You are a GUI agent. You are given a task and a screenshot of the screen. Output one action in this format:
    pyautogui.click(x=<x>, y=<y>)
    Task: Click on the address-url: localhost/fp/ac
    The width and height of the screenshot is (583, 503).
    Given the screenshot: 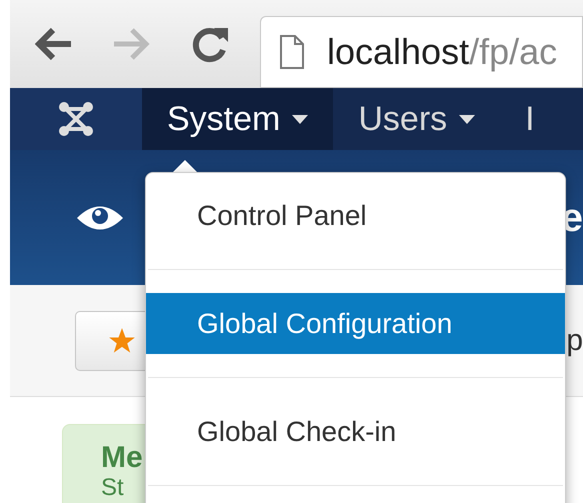 What is the action you would take?
    pyautogui.click(x=442, y=52)
    